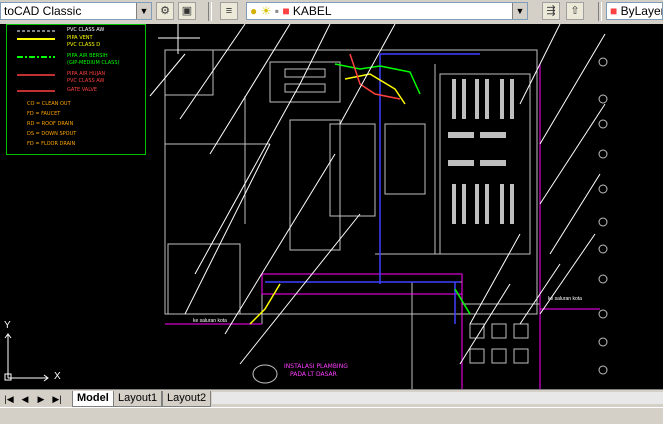 The image size is (663, 424). I want to click on note-left: ke saluran kota, so click(210, 321).